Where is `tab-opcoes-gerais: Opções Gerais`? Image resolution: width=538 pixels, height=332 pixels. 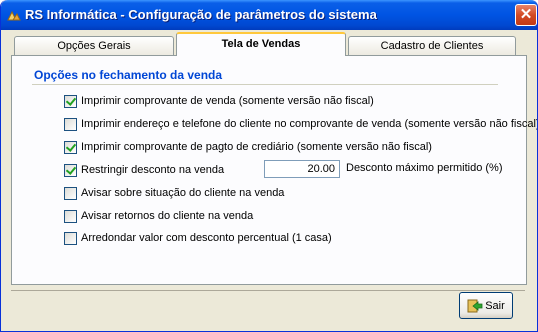 tab-opcoes-gerais: Opções Gerais is located at coordinates (94, 46).